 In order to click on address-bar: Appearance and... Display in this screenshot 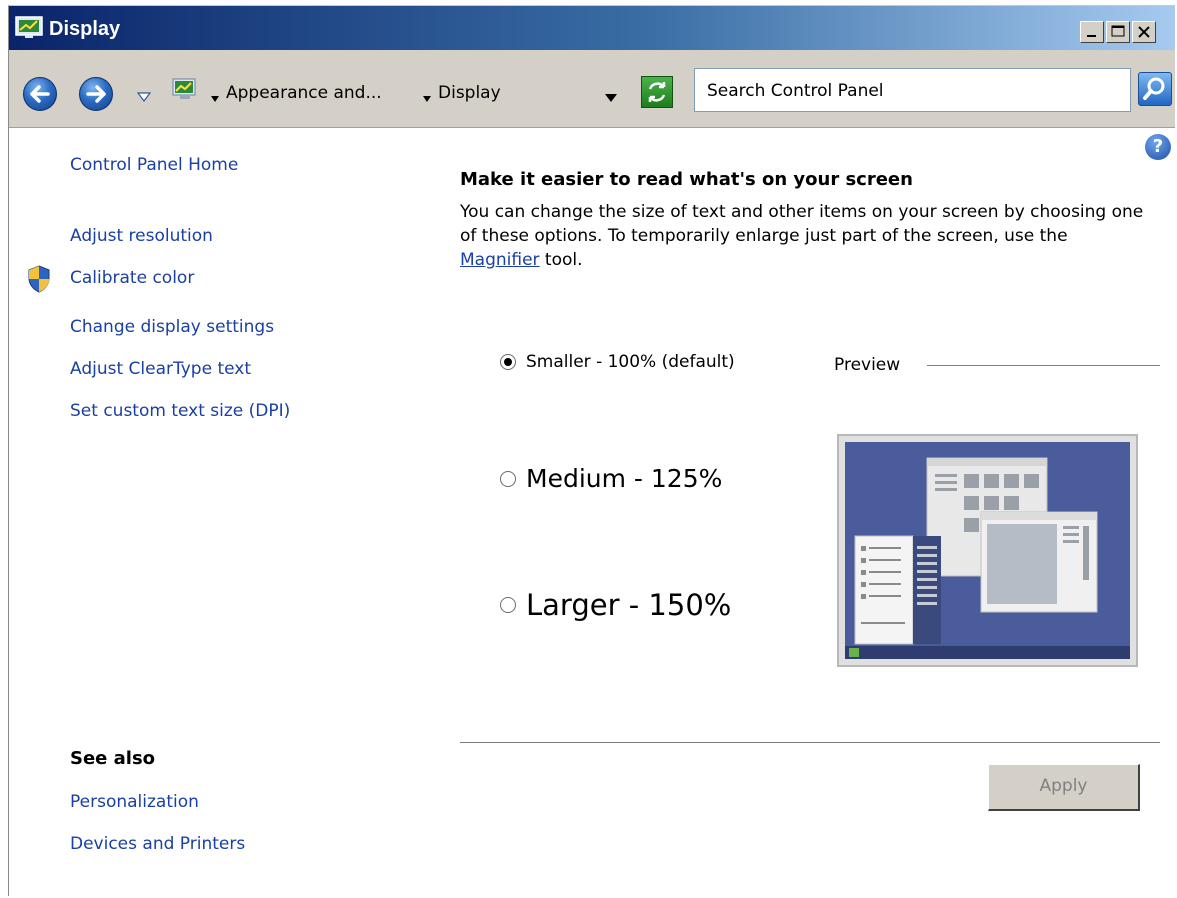, I will do `click(397, 93)`.